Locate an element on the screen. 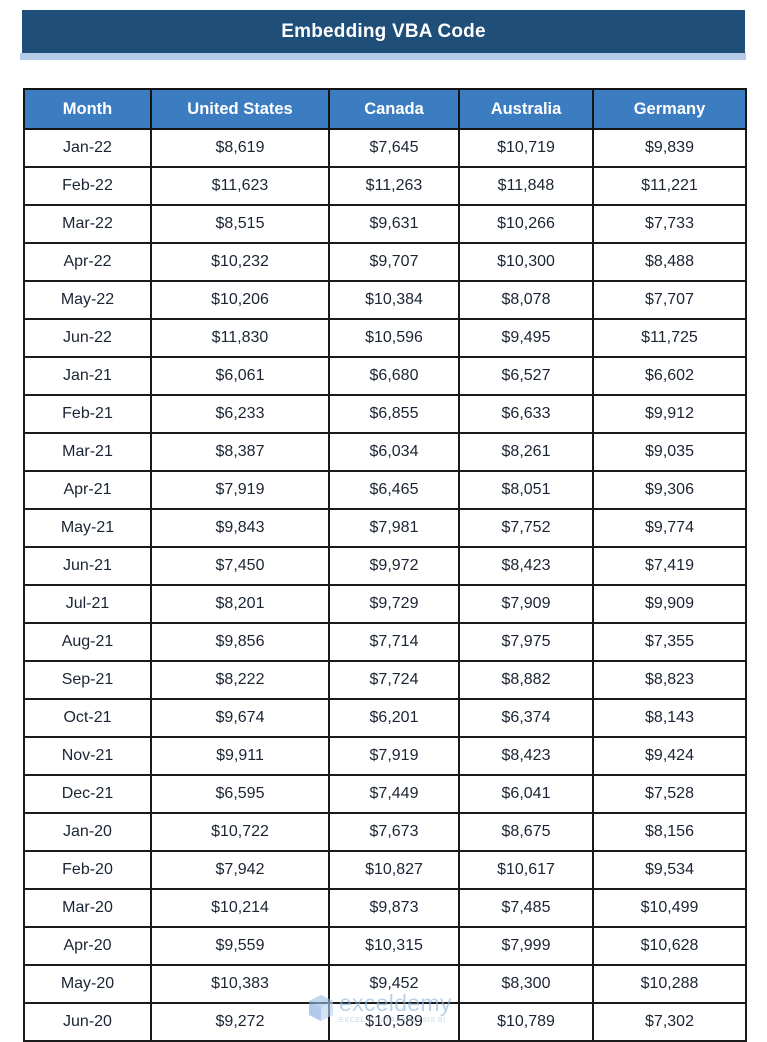  cell-month: May-20 is located at coordinates (87, 984).